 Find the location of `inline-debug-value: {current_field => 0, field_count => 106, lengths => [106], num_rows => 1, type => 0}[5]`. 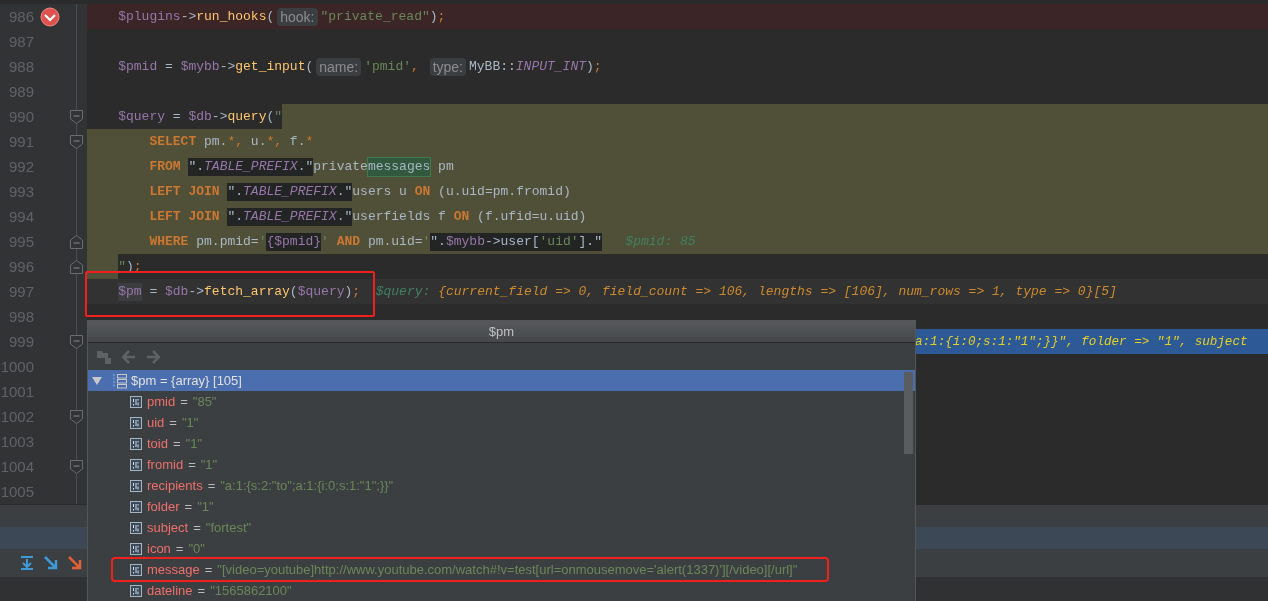

inline-debug-value: {current_field => 0, field_count => 106, lengths => [106], num_rows => 1, type => 0}[5] is located at coordinates (777, 291).